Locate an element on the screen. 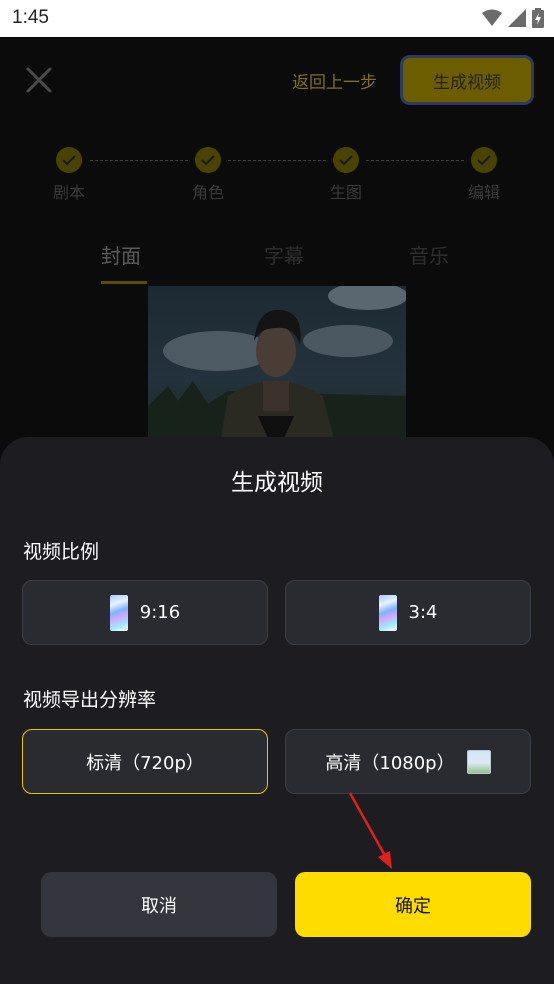 This screenshot has height=984, width=554. annotation-arrow is located at coordinates (370, 830).